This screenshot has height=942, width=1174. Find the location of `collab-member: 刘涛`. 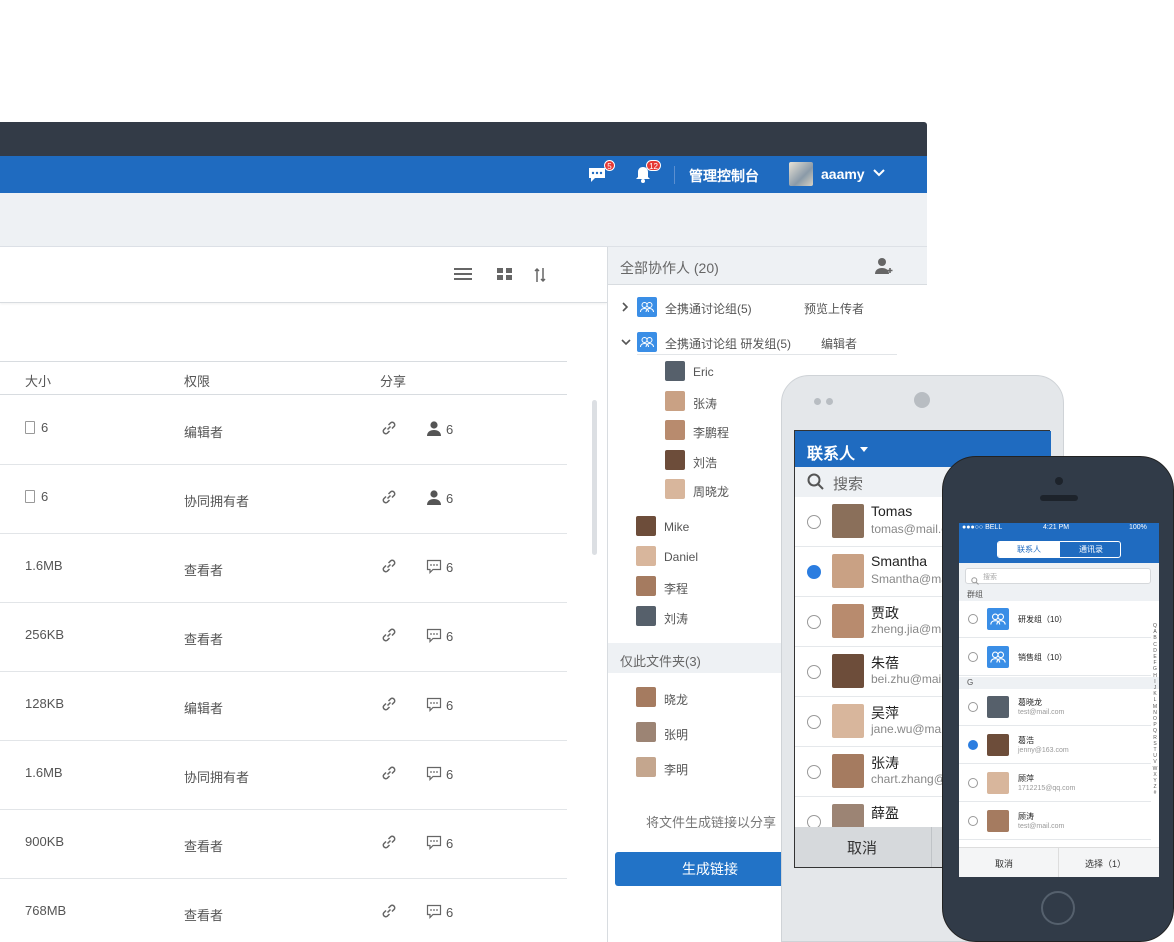

collab-member: 刘涛 is located at coordinates (716, 617).